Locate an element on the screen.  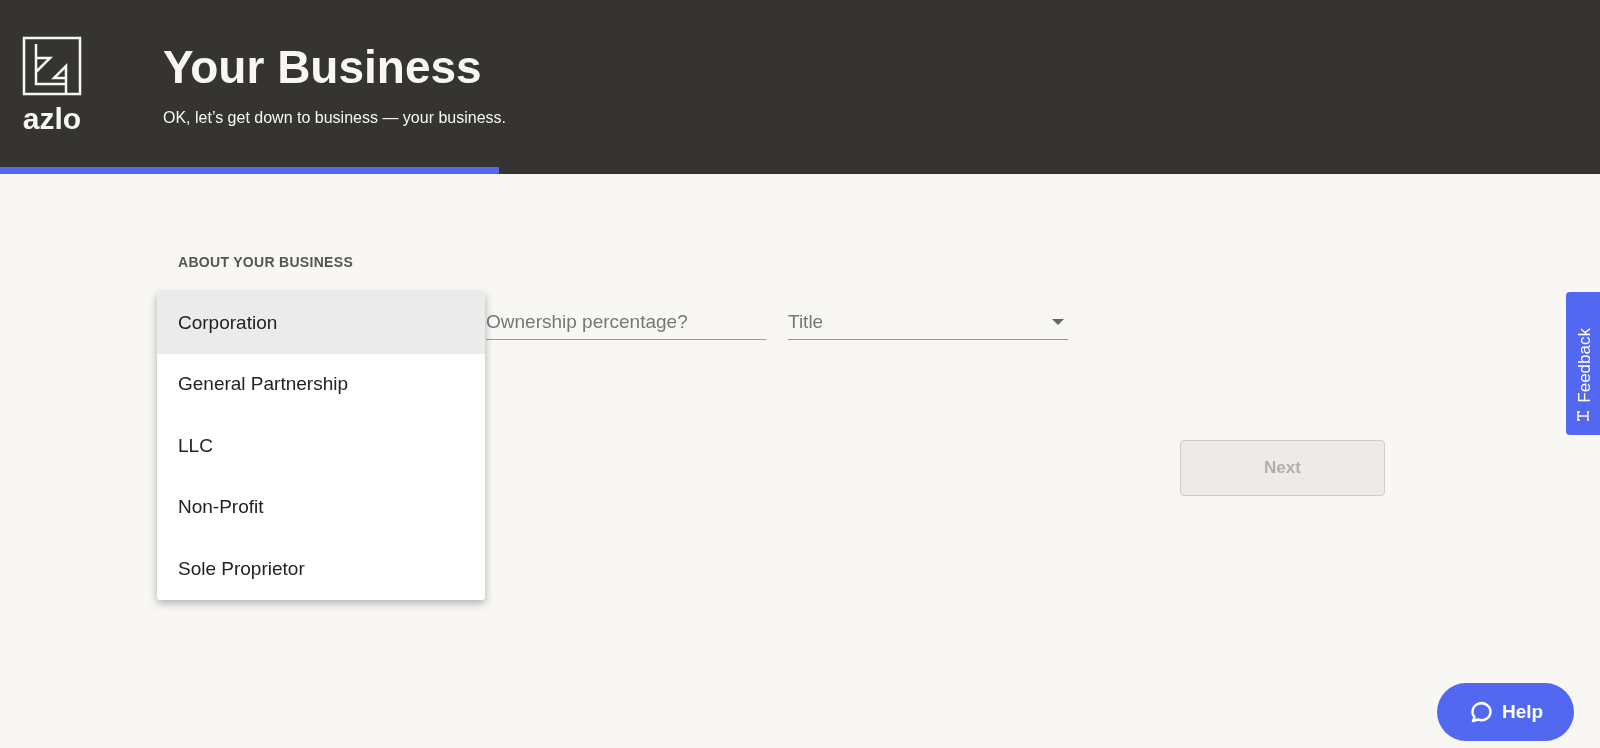
title-select: Title is located at coordinates (928, 312).